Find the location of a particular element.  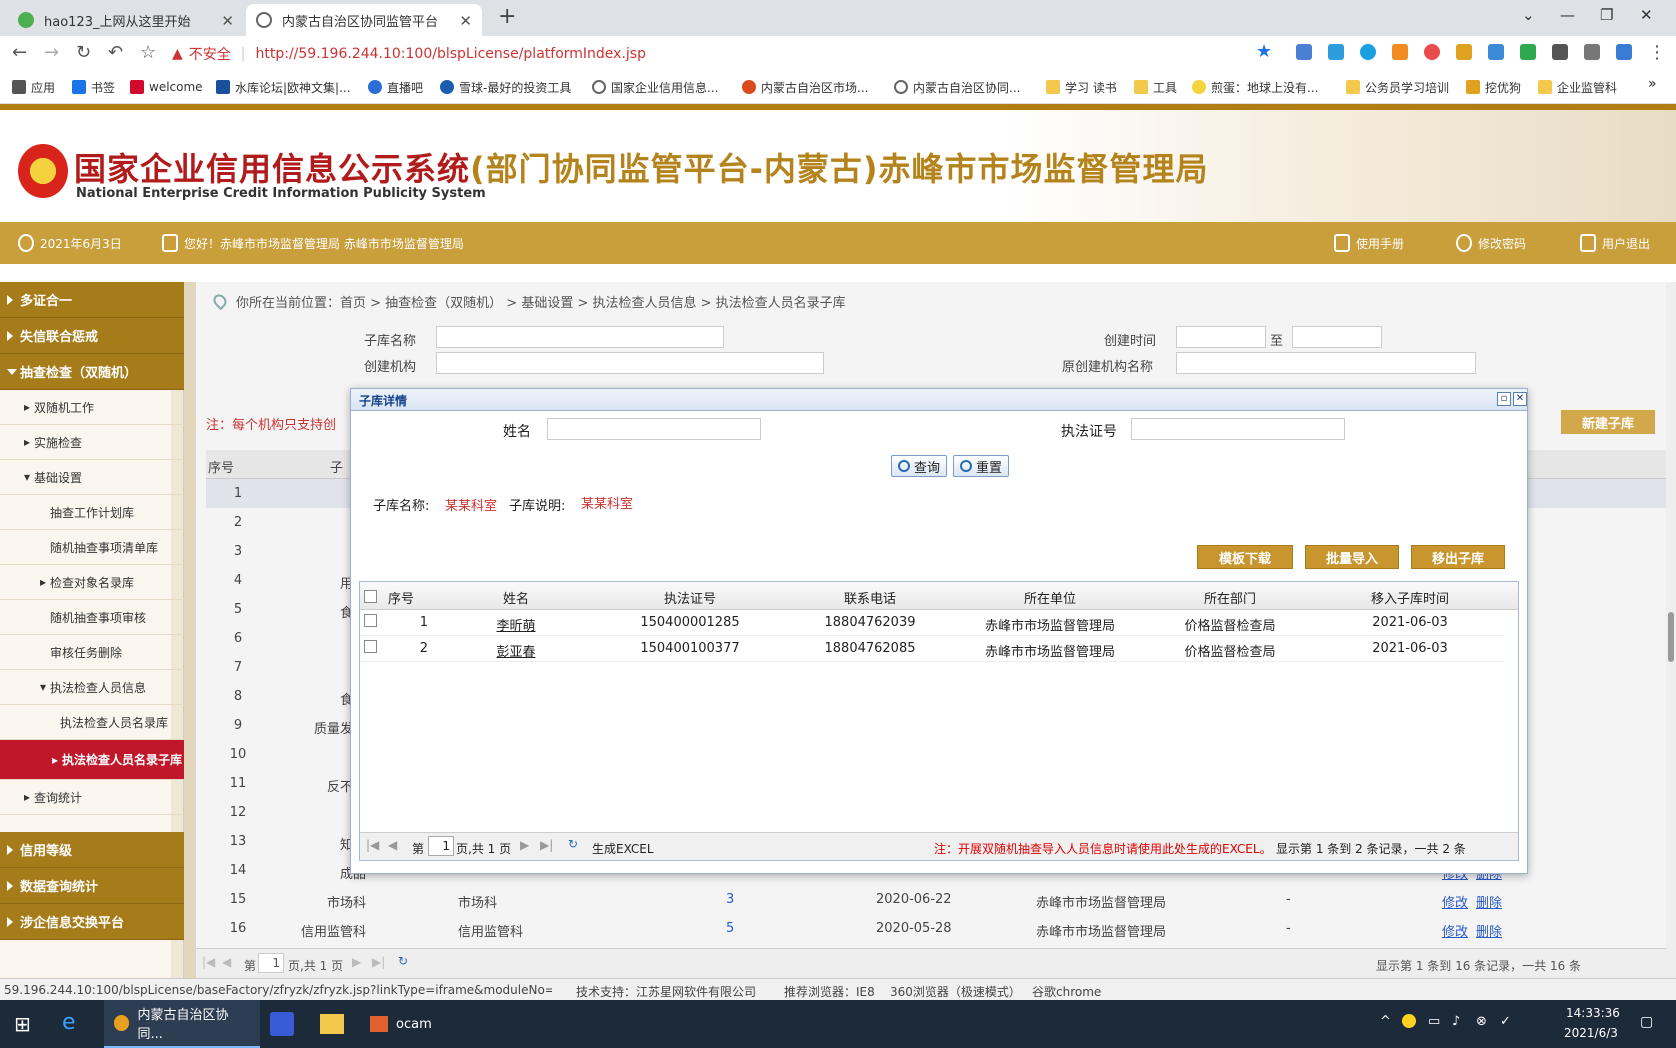

forward-icon: → is located at coordinates (51, 52).